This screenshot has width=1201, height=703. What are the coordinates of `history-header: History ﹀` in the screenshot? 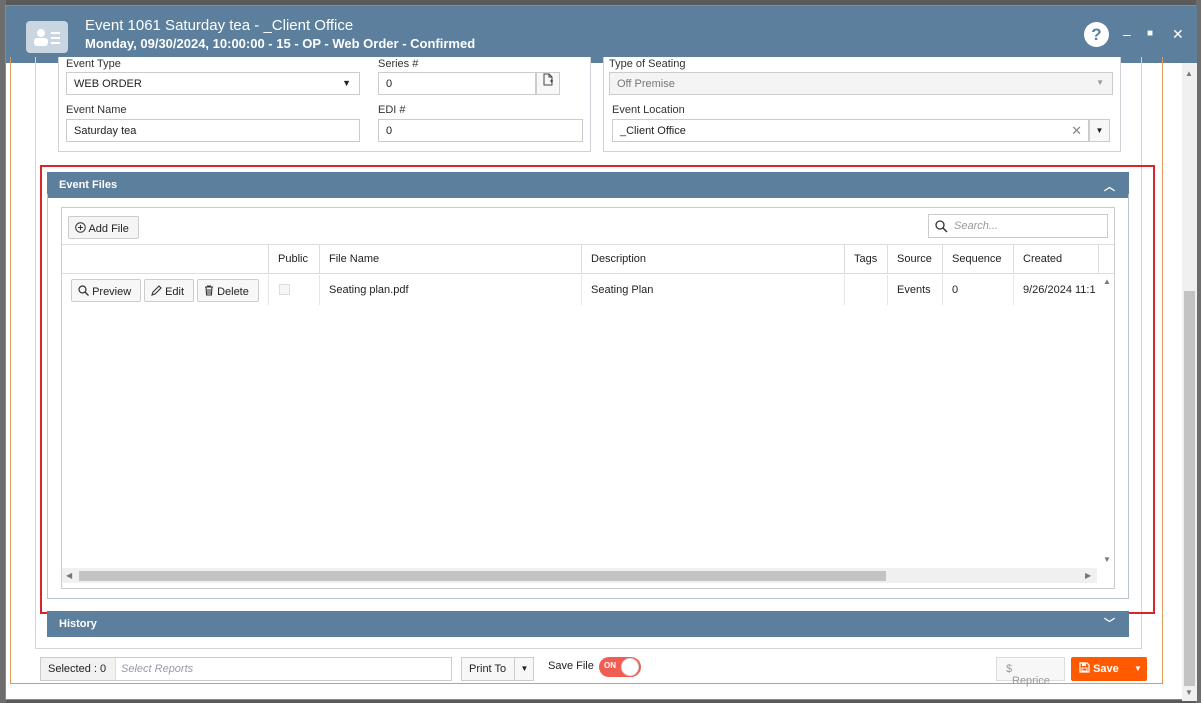 It's located at (588, 624).